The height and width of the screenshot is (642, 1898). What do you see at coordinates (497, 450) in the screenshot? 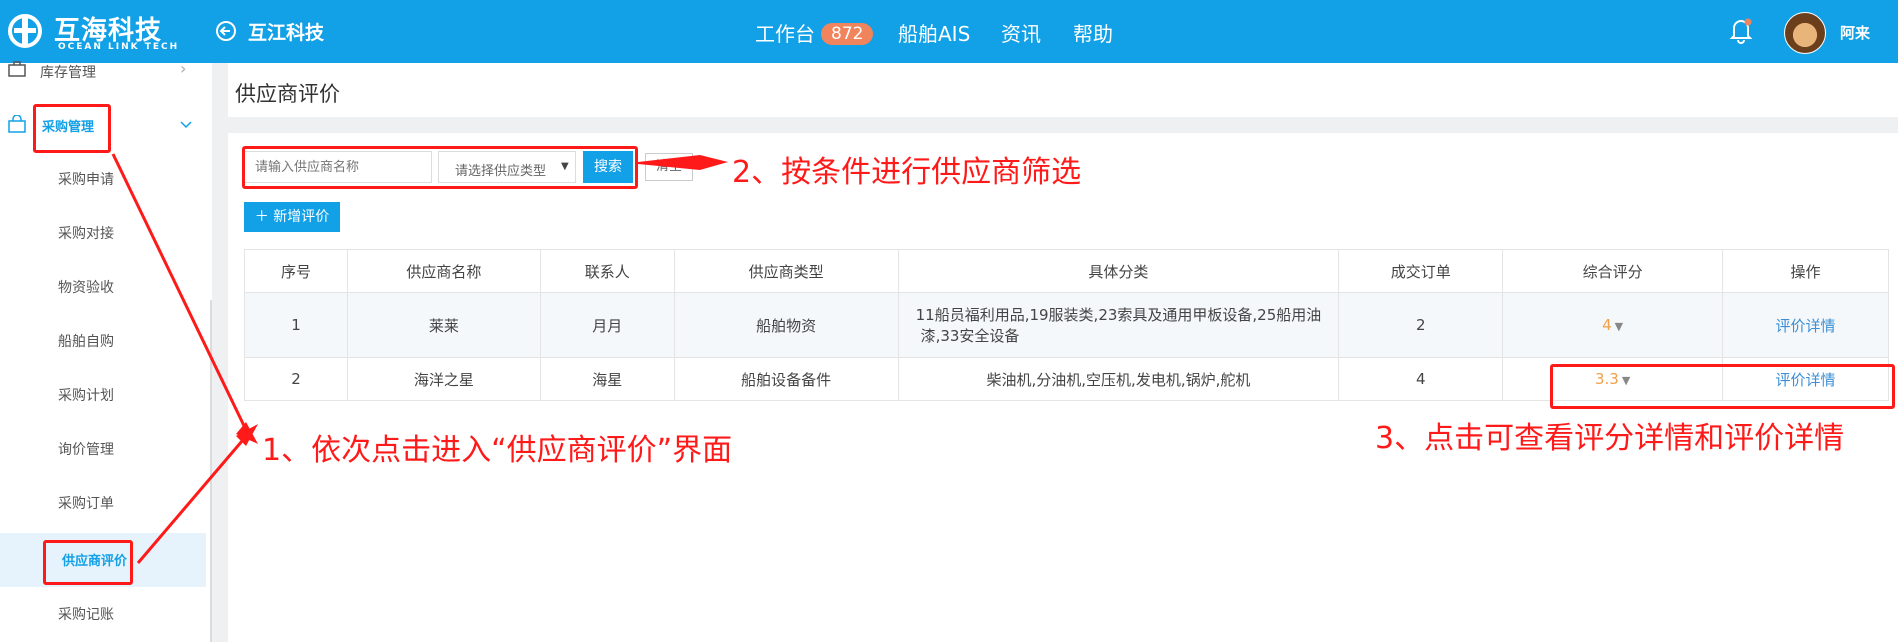
I see `annotation-step1: 1、依次点击进入“供应商评价”界面` at bounding box center [497, 450].